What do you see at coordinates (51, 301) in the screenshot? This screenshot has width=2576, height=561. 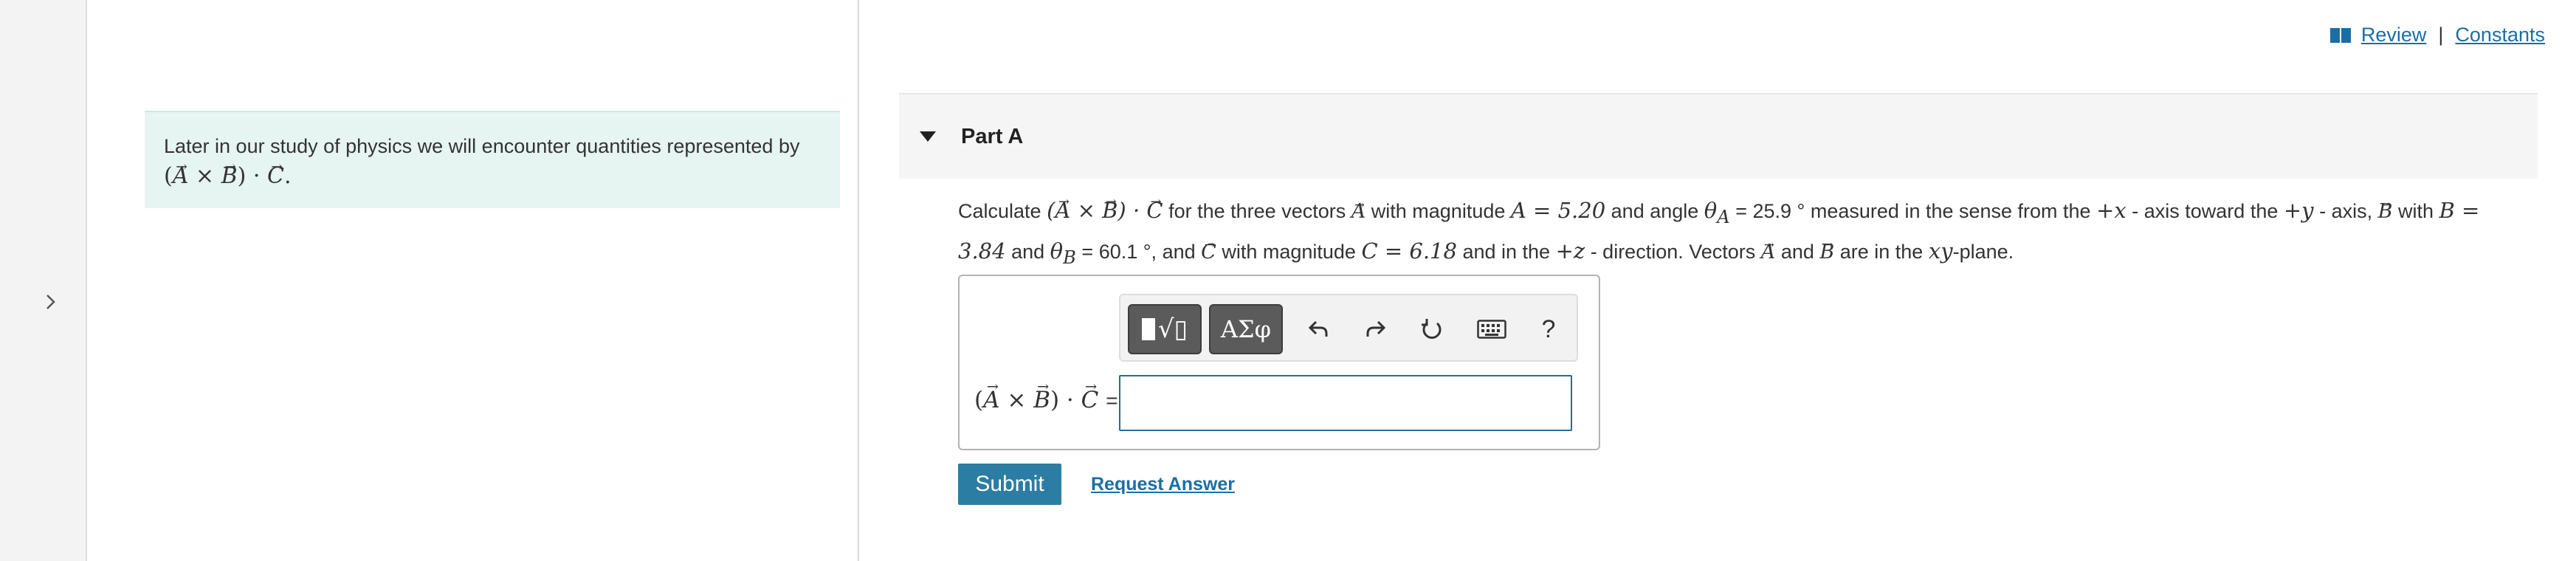 I see `expand-chevron-icon` at bounding box center [51, 301].